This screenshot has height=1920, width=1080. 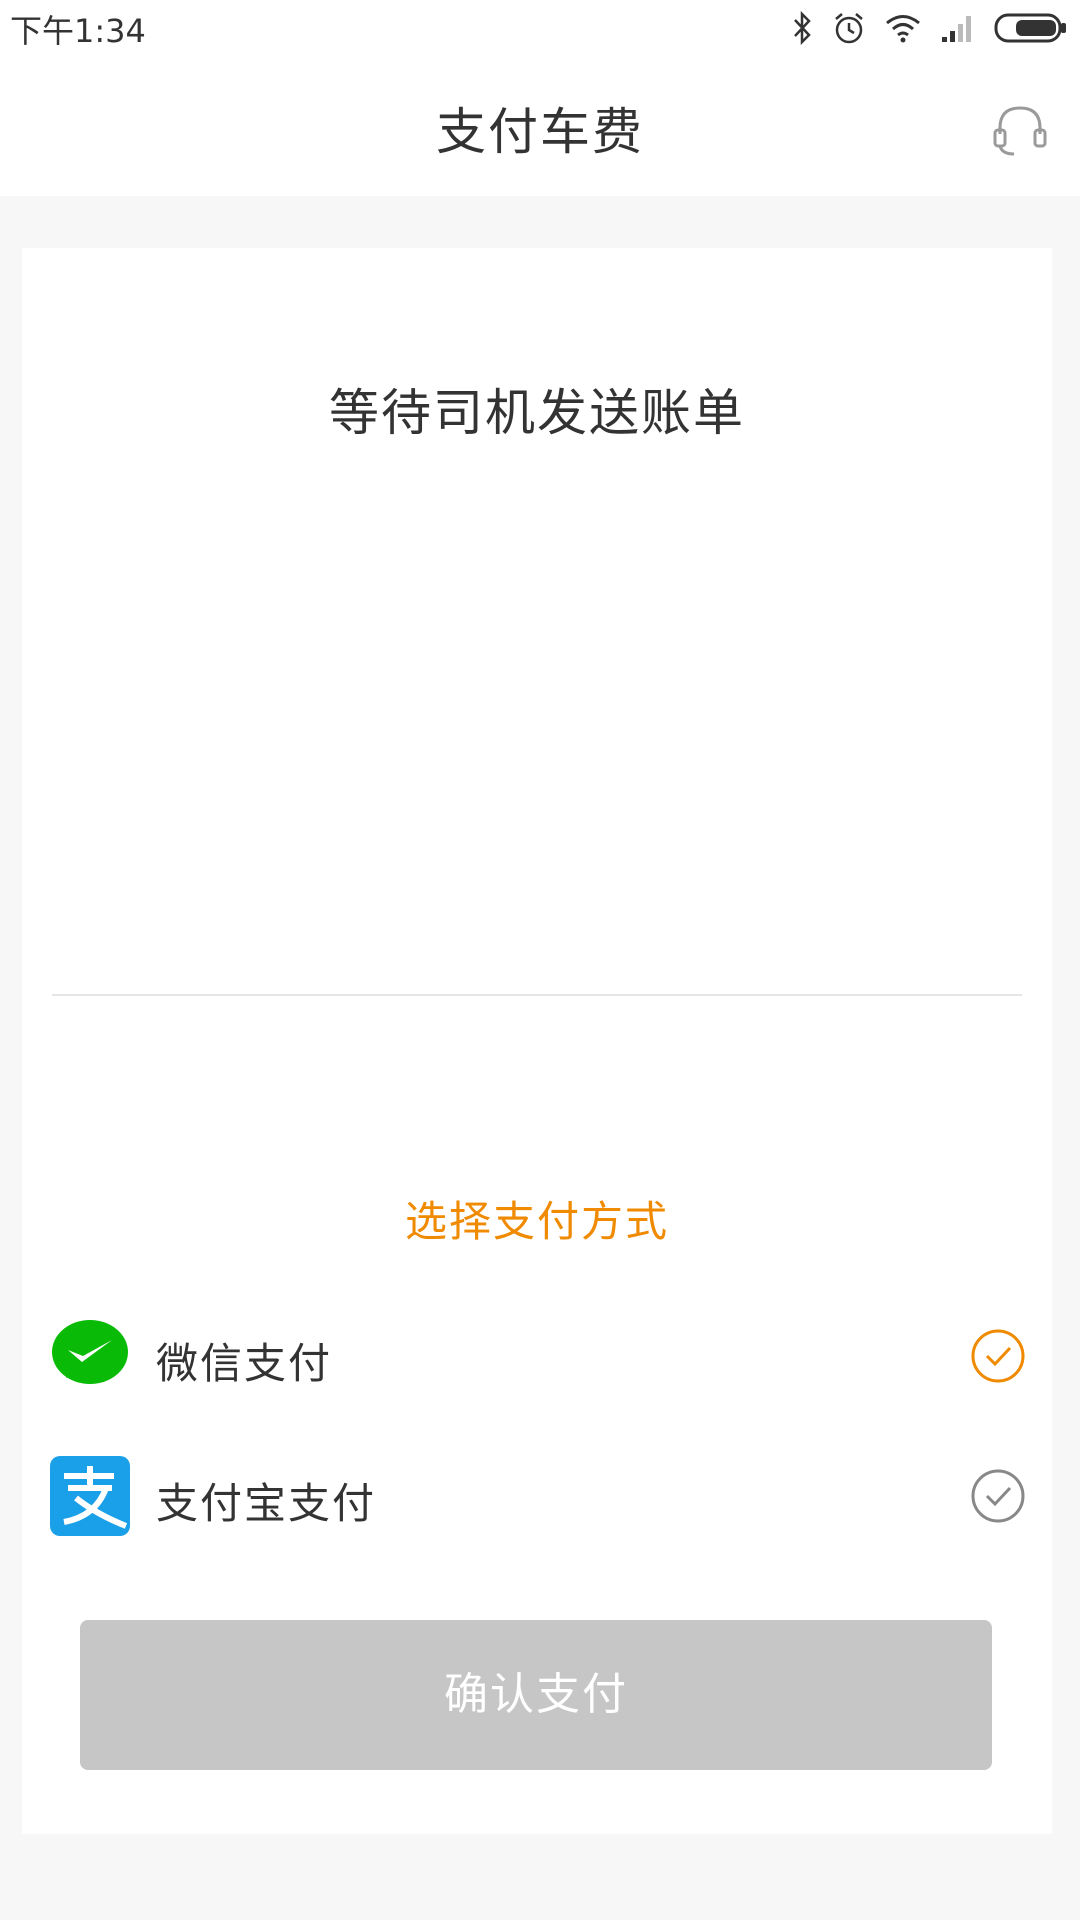 I want to click on battery-icon, so click(x=1030, y=28).